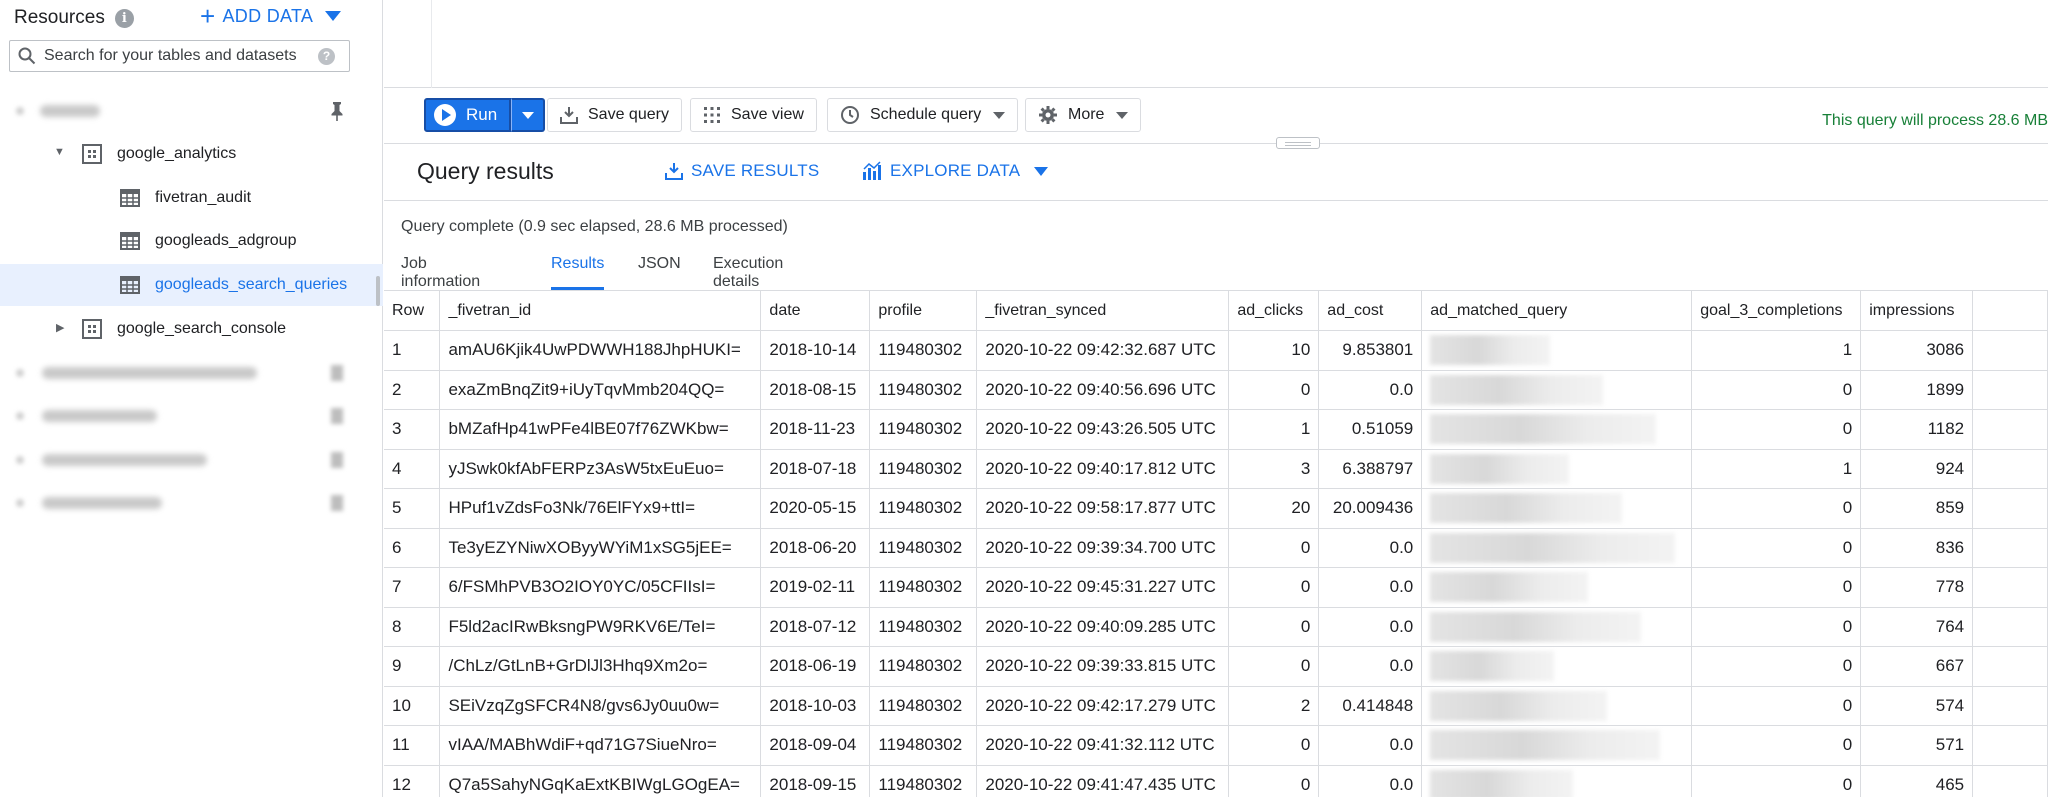  Describe the element at coordinates (1122, 115) in the screenshot. I see `chevron-down-icon` at that location.